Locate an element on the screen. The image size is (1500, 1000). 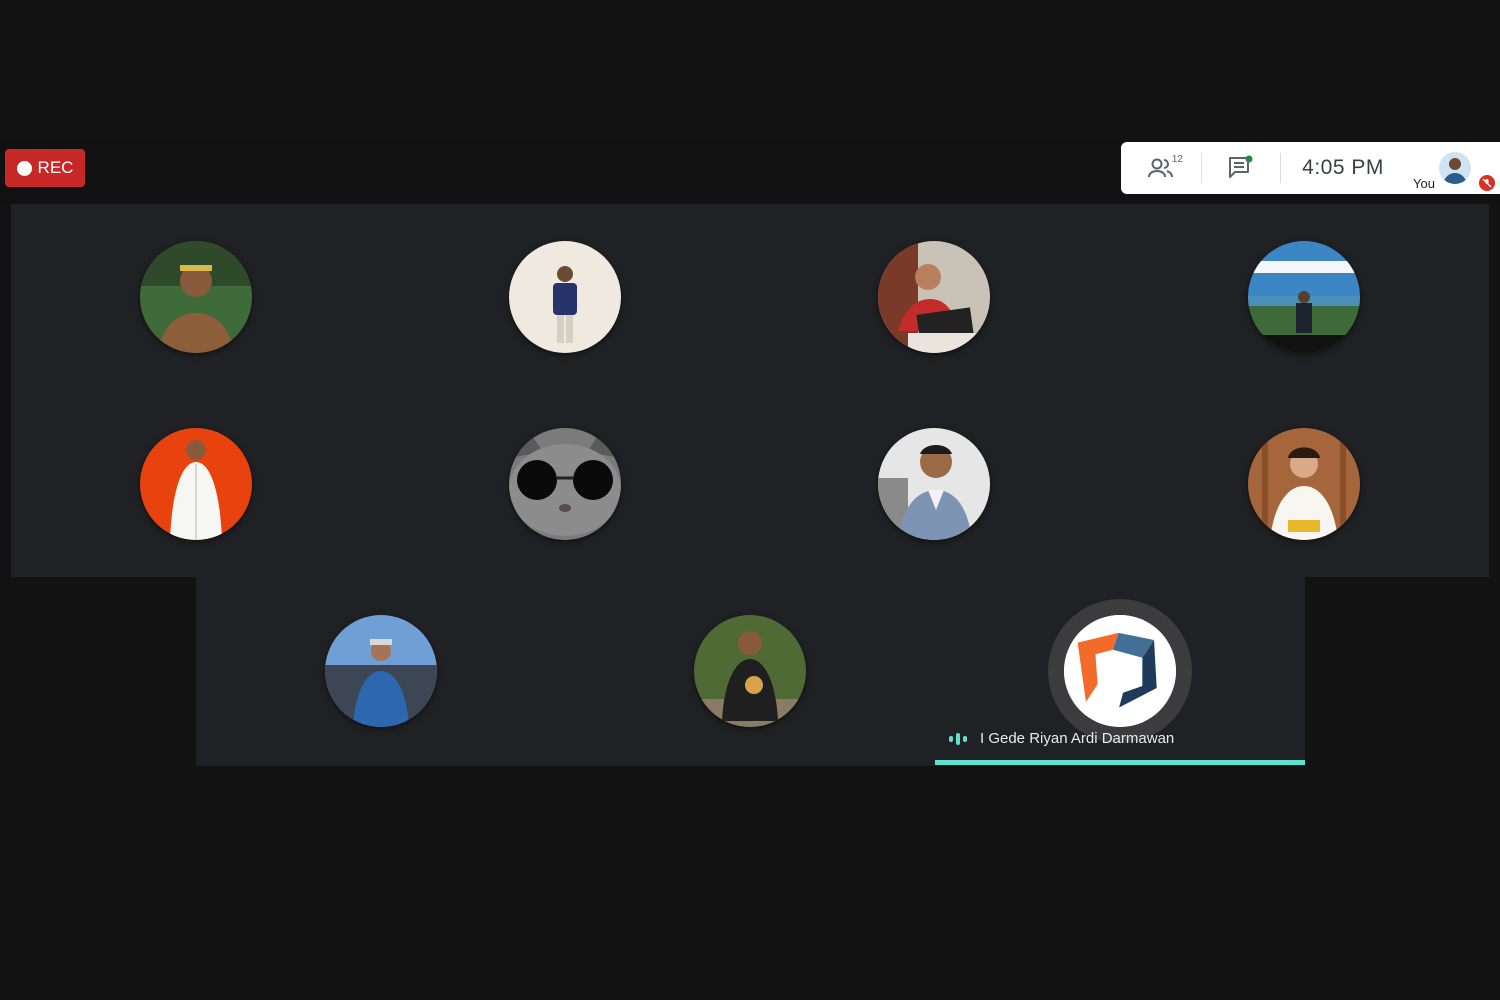
participant-3-avatar is located at coordinates (934, 297).